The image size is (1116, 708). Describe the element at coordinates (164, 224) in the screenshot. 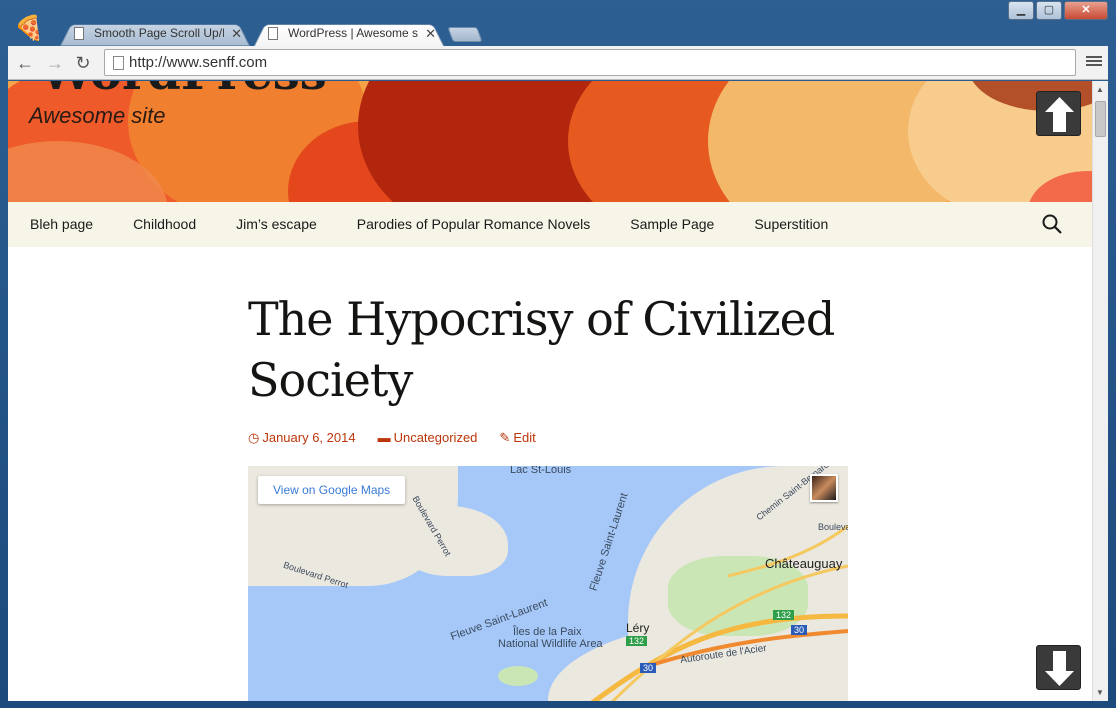

I see `nav-item-childhood: Childhood` at that location.